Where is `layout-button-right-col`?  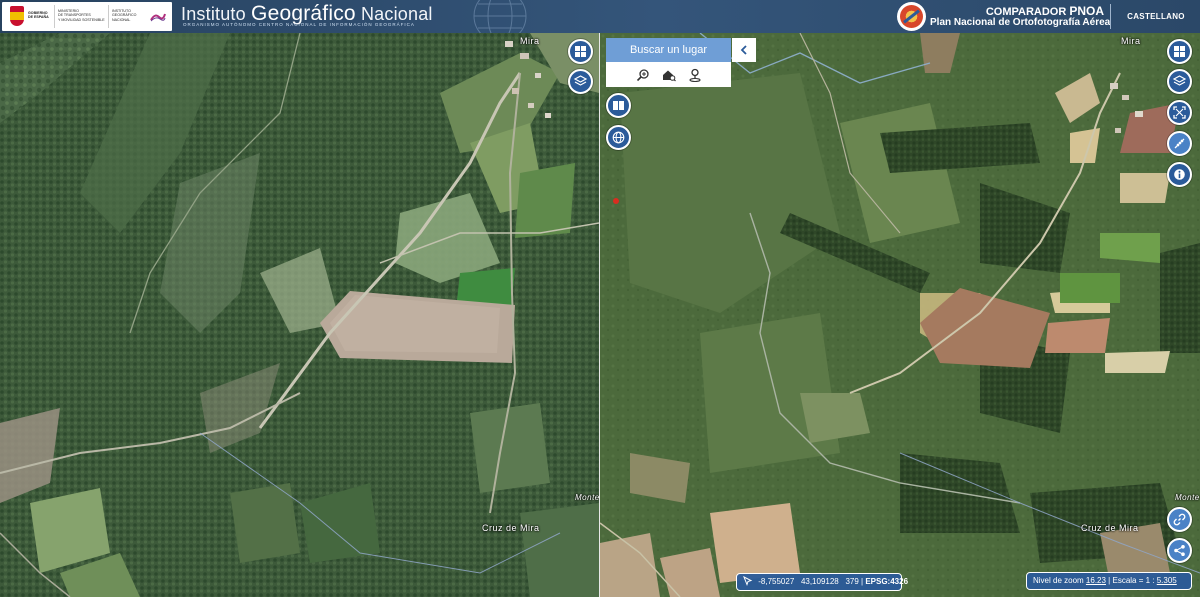 layout-button-right-col is located at coordinates (1179, 51).